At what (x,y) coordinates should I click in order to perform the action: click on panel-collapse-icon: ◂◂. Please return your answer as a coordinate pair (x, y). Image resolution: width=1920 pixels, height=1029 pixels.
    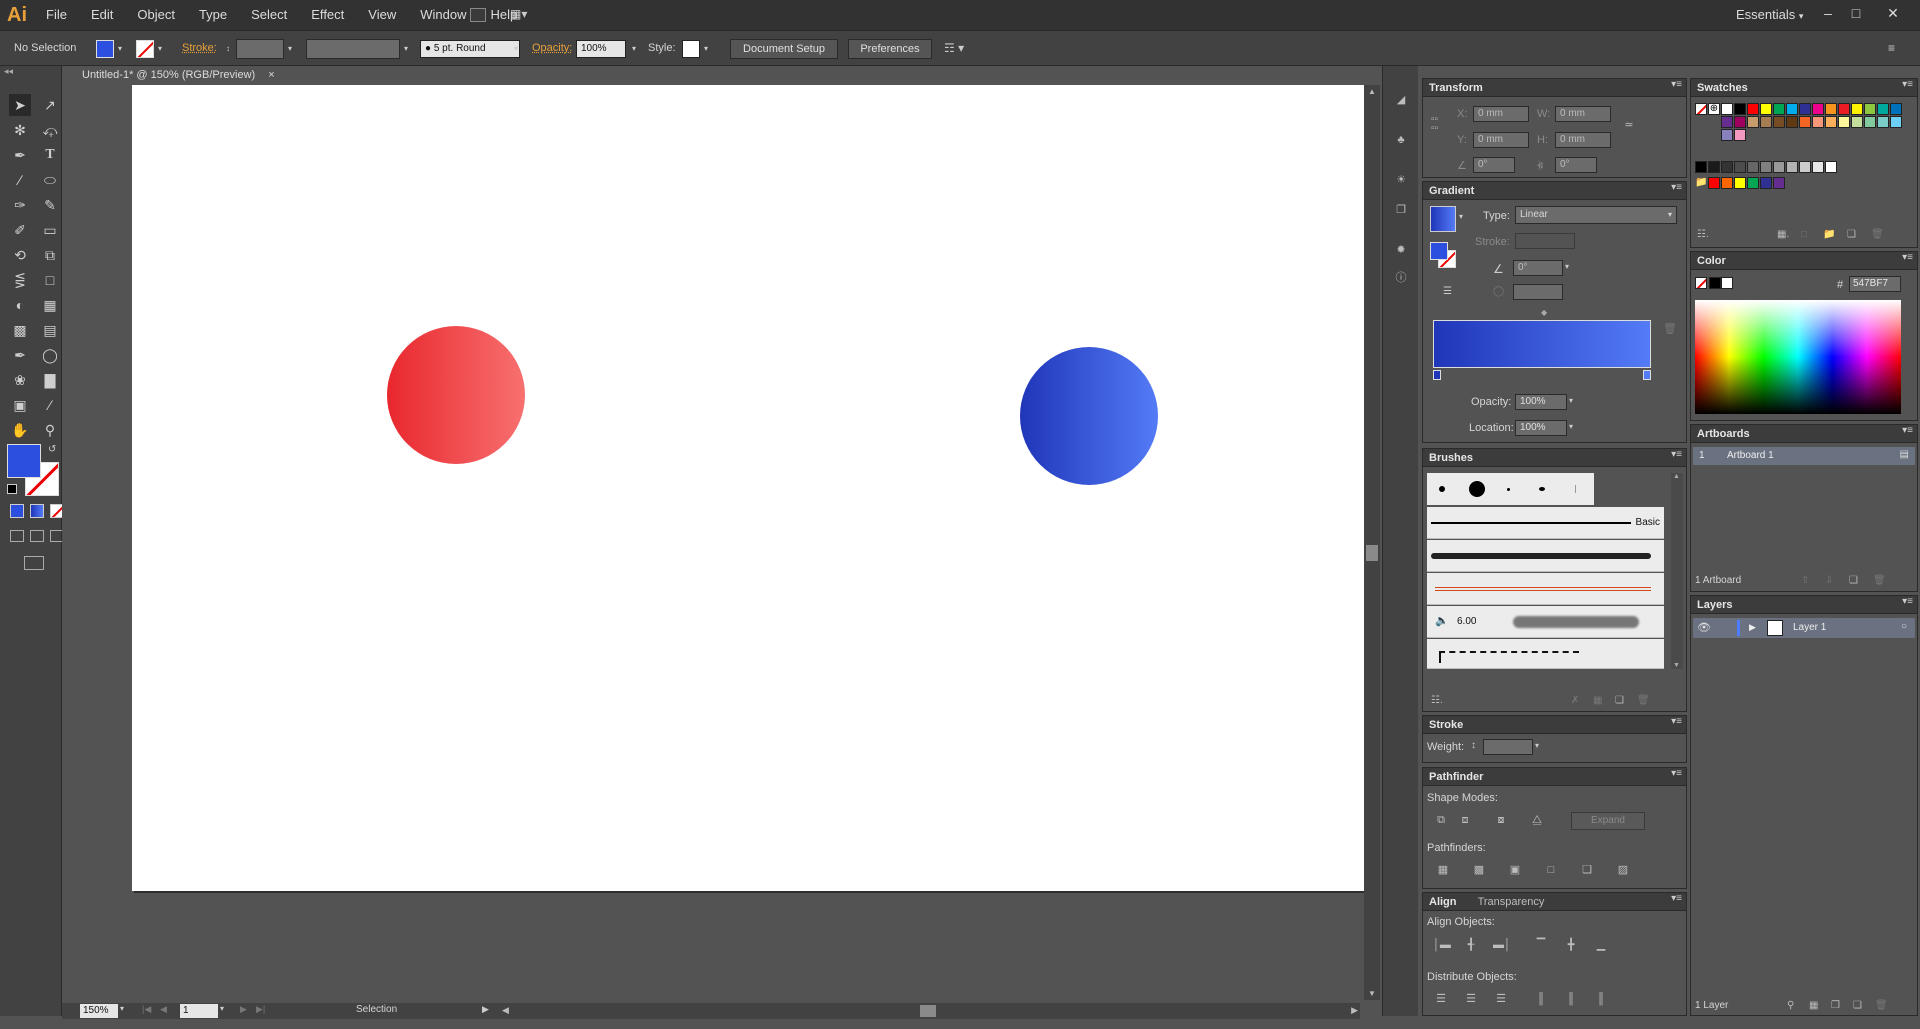
    Looking at the image, I should click on (8, 71).